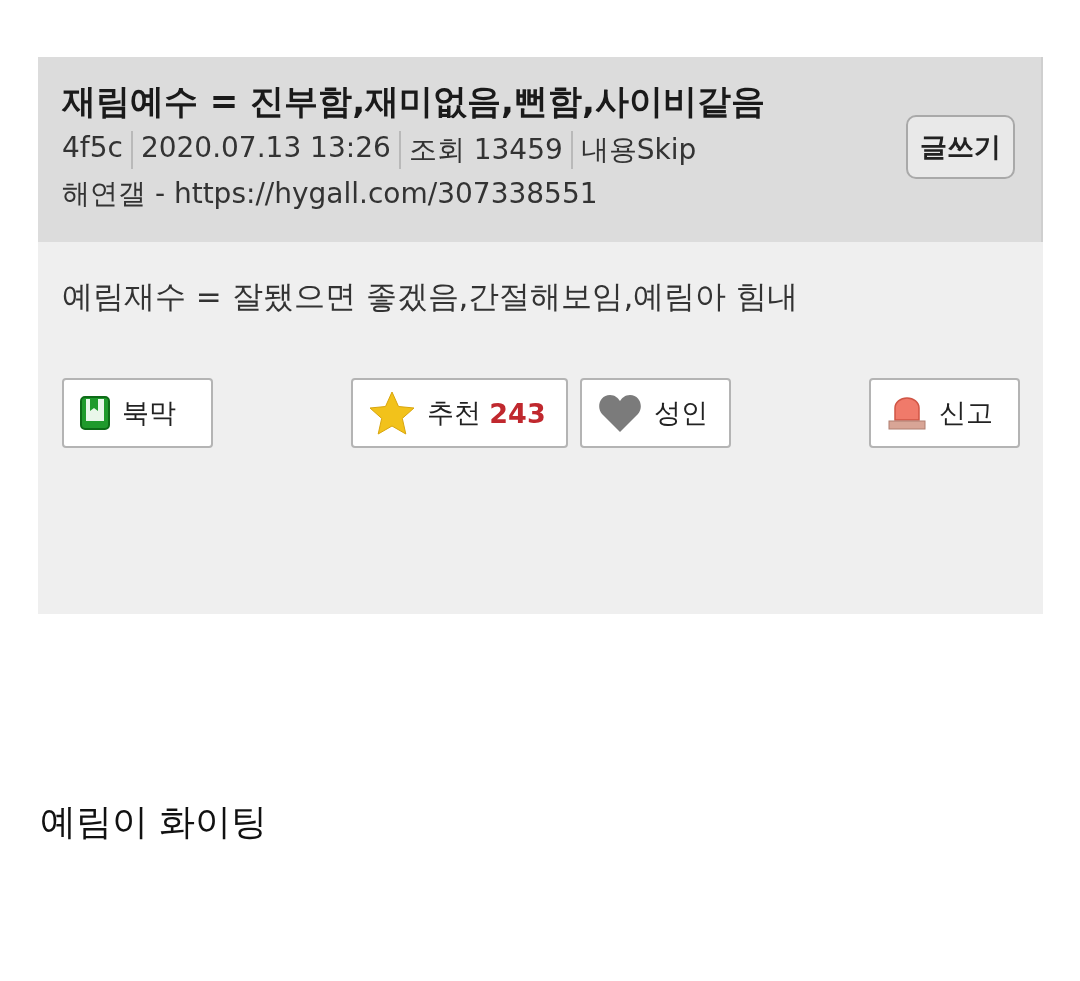 This screenshot has width=1080, height=981. What do you see at coordinates (392, 413) in the screenshot?
I see `star-icon` at bounding box center [392, 413].